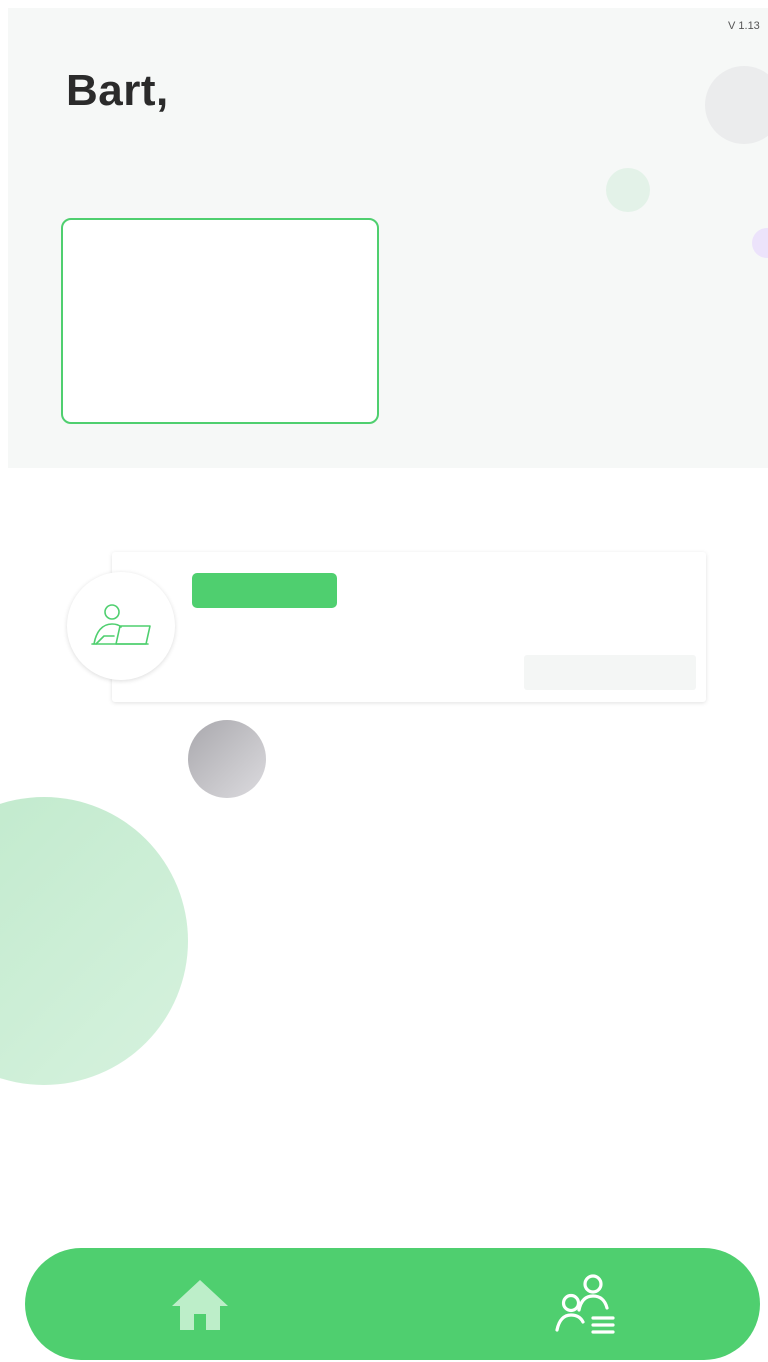  Describe the element at coordinates (220, 321) in the screenshot. I see `info-box` at that location.